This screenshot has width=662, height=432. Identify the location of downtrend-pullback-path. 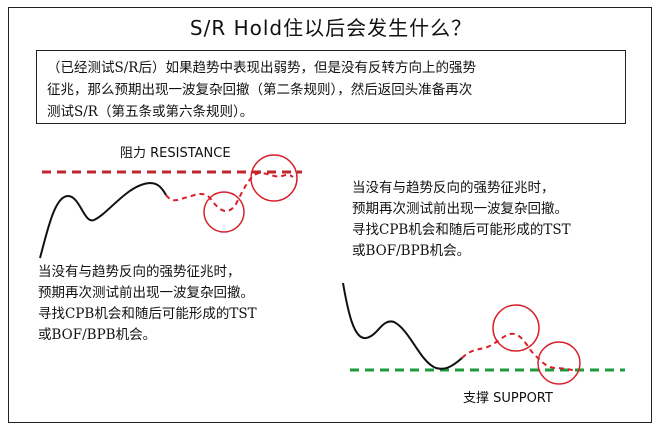
(518, 351).